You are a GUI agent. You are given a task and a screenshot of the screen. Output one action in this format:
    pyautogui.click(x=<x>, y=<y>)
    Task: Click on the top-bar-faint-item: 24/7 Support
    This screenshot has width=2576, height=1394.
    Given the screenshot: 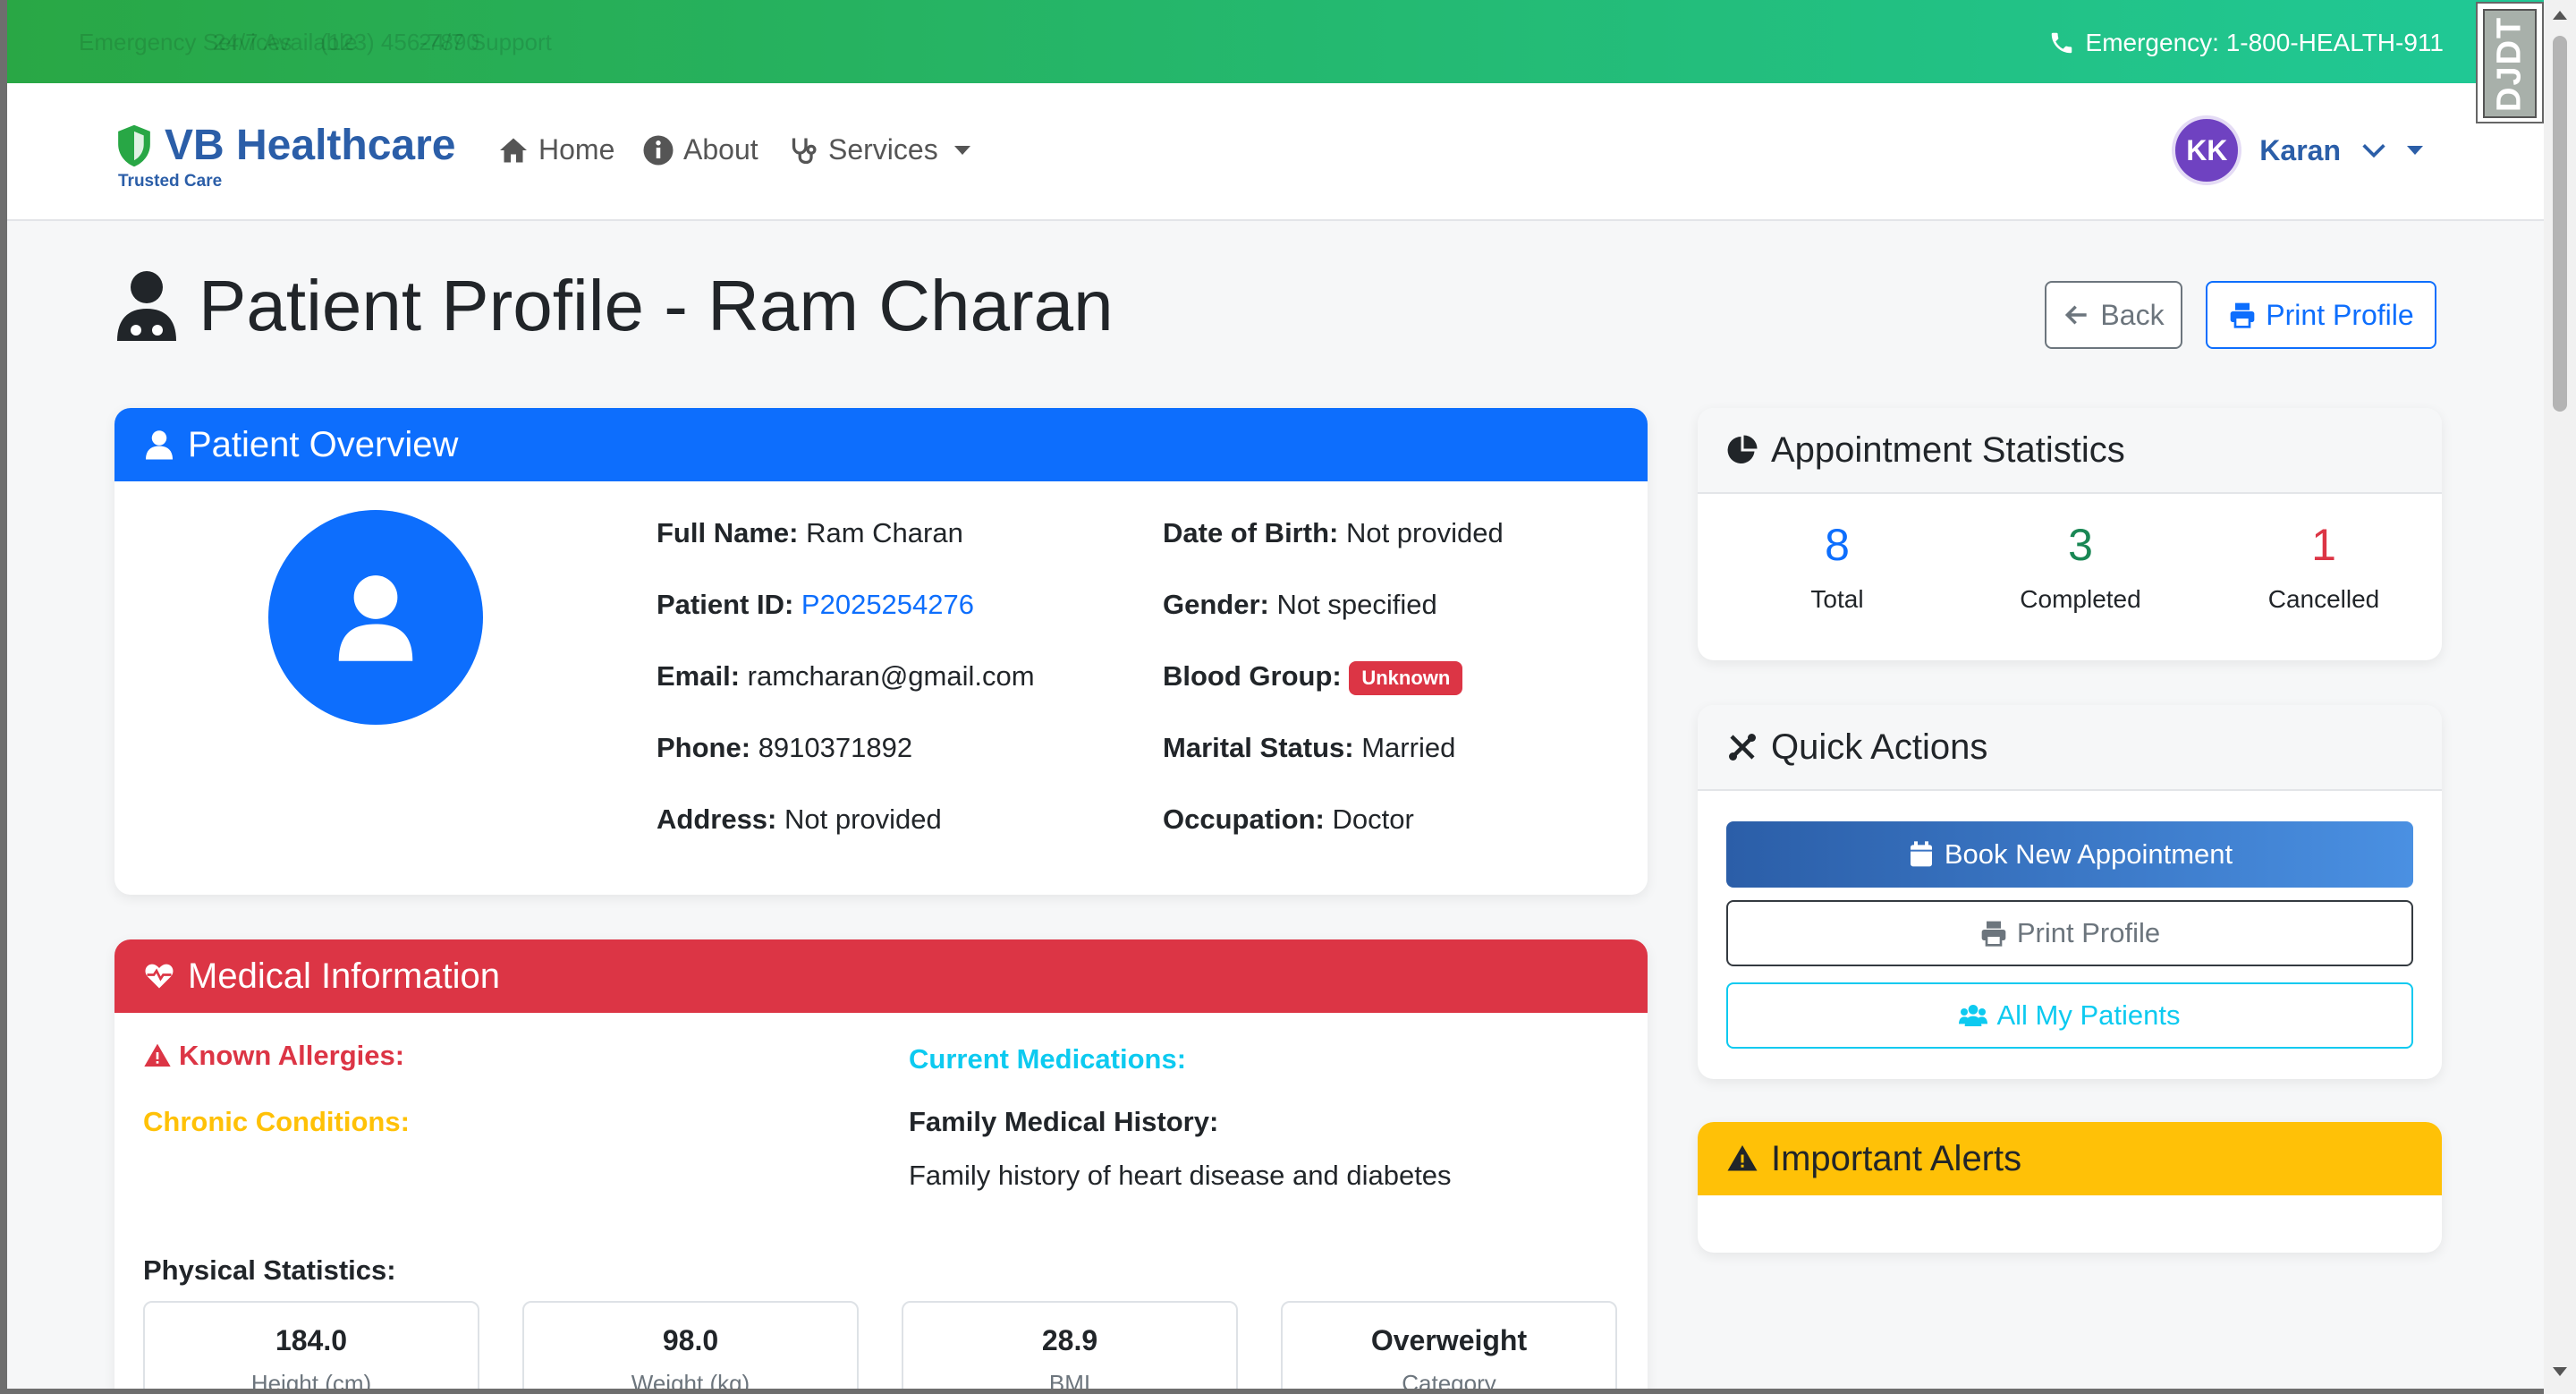 What is the action you would take?
    pyautogui.click(x=485, y=42)
    